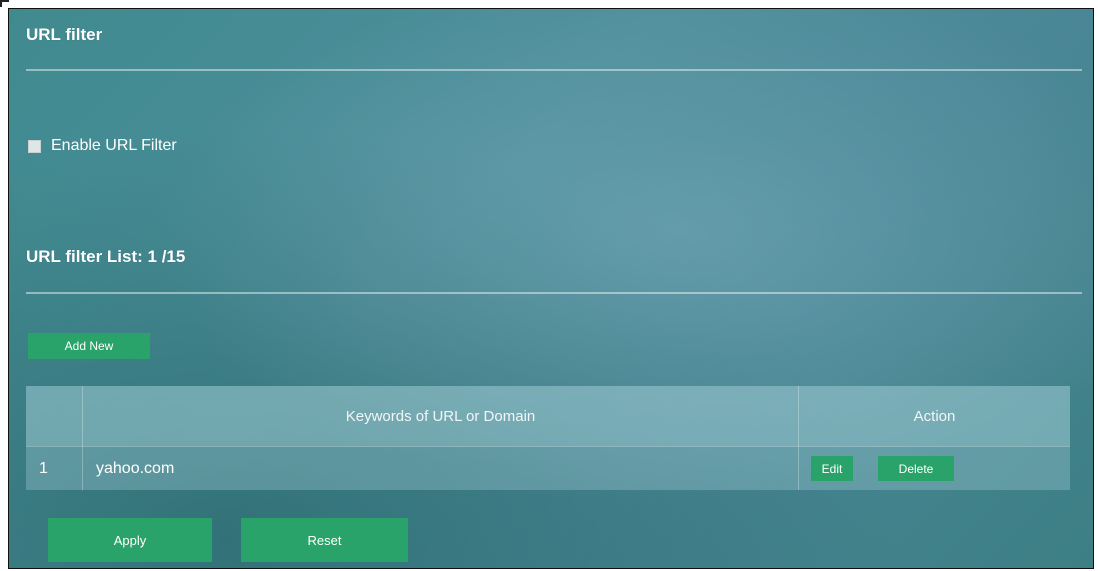 This screenshot has width=1098, height=571. I want to click on enable-url-filter-row: Enable URL Filter, so click(102, 146).